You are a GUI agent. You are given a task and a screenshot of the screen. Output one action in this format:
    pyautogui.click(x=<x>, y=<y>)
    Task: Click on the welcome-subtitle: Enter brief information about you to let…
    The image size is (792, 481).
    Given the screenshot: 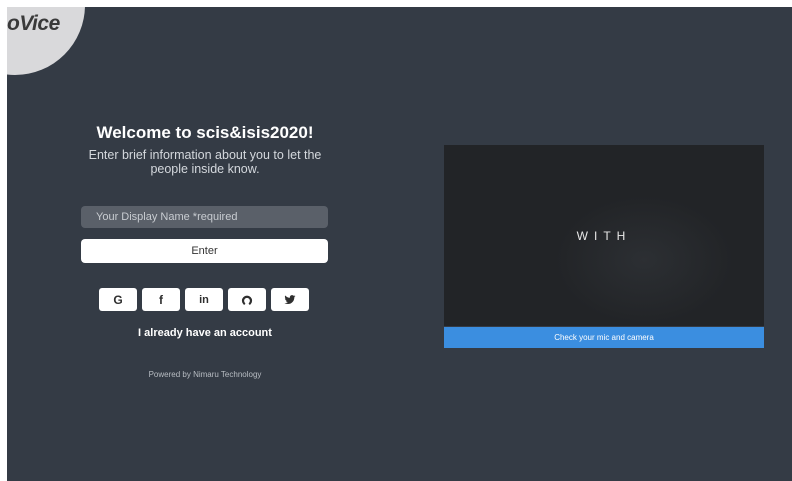 What is the action you would take?
    pyautogui.click(x=205, y=162)
    